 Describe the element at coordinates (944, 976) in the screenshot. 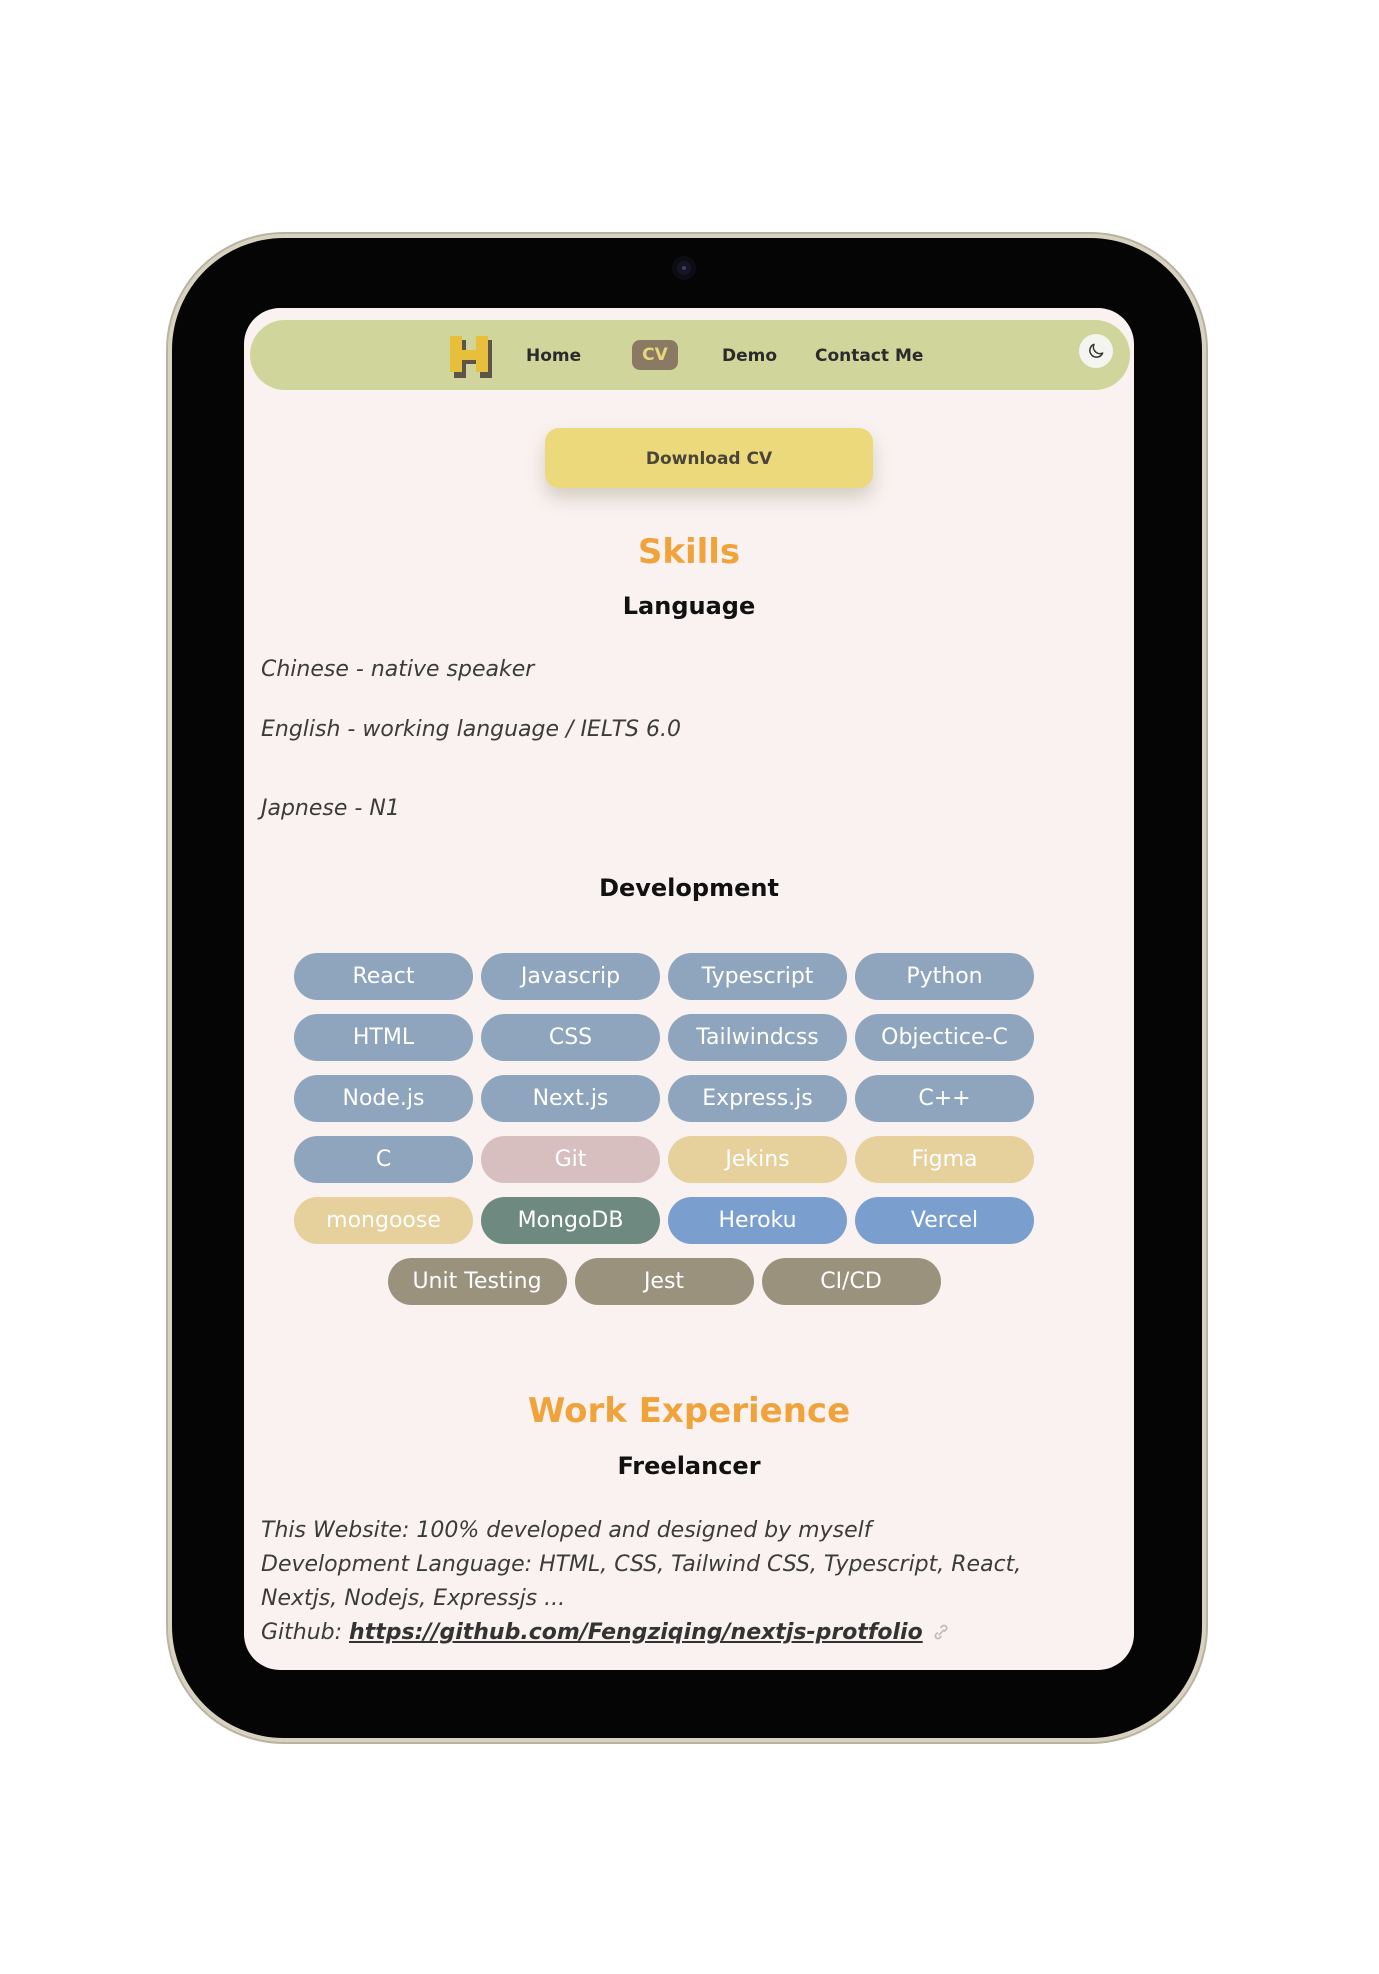

I see `skill-pill: Python` at that location.